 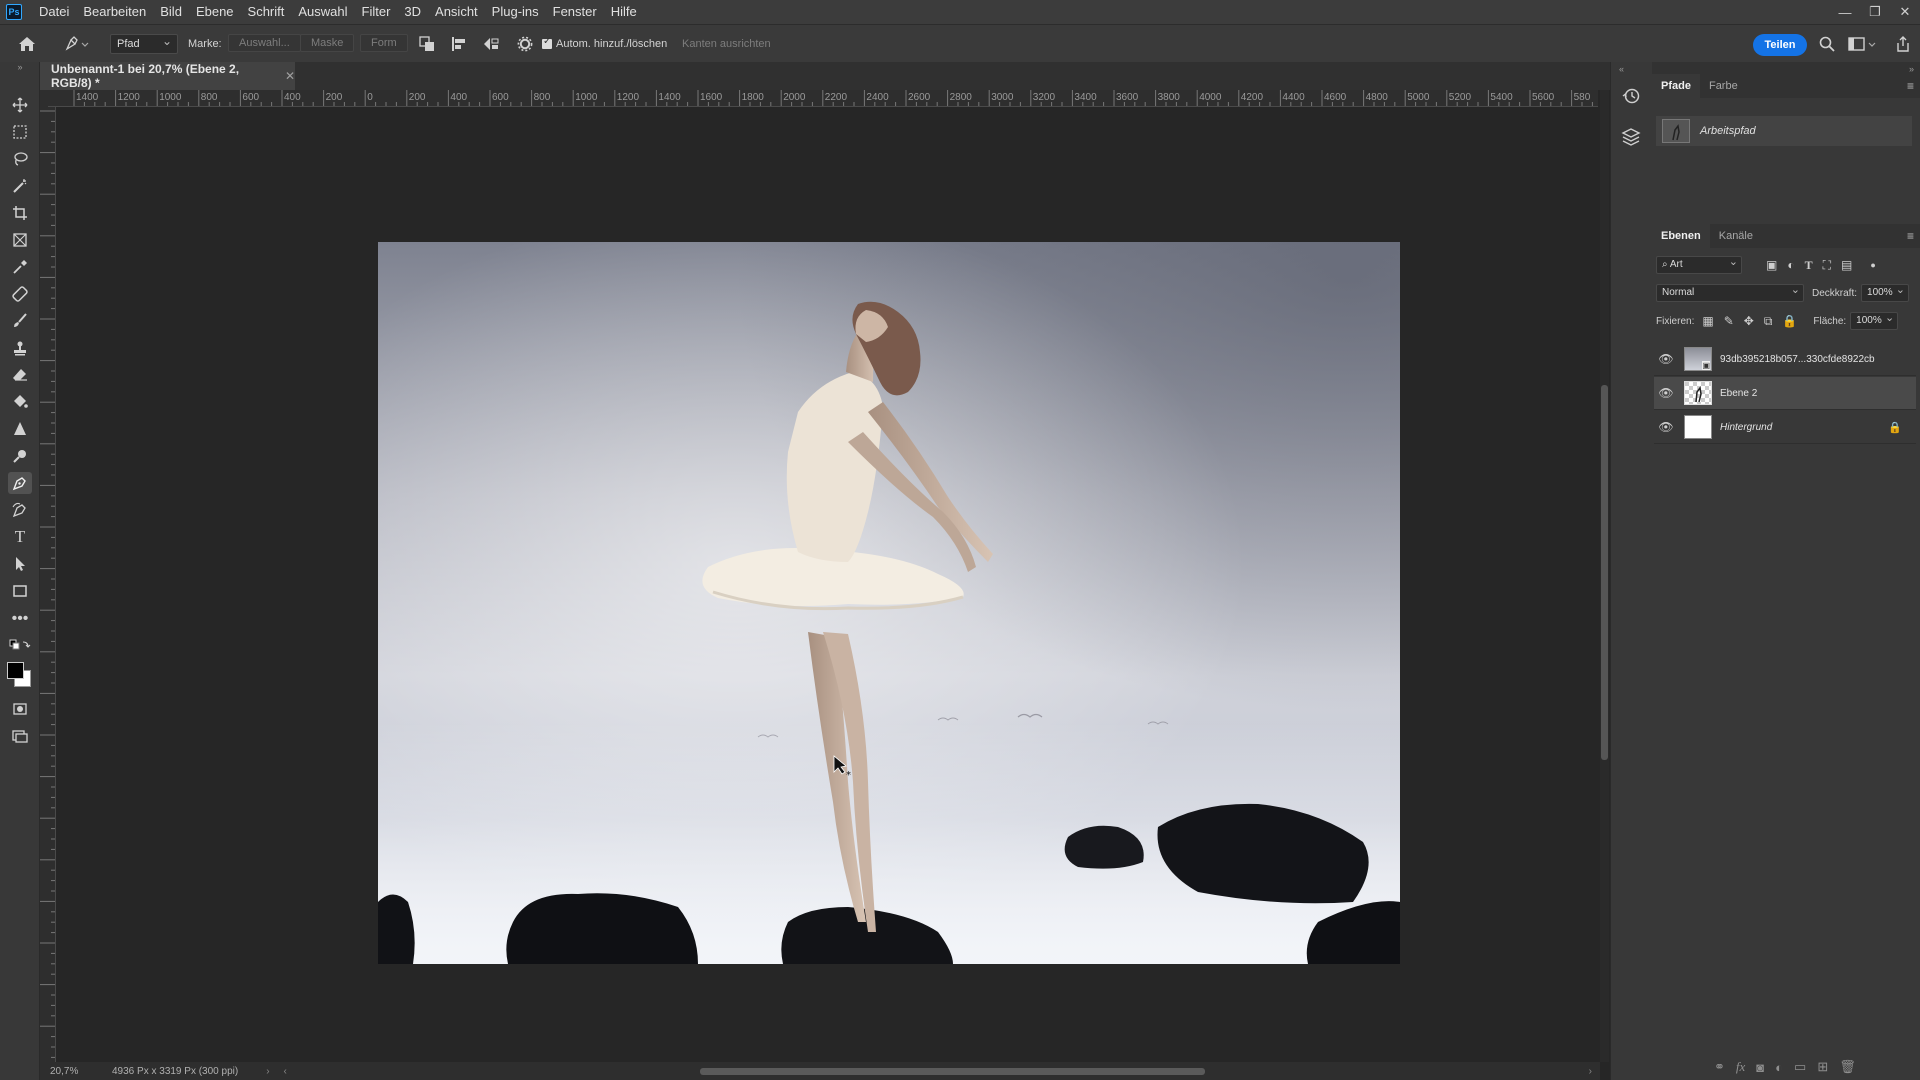 I want to click on auto-add-delete-checkbox, so click(x=547, y=42).